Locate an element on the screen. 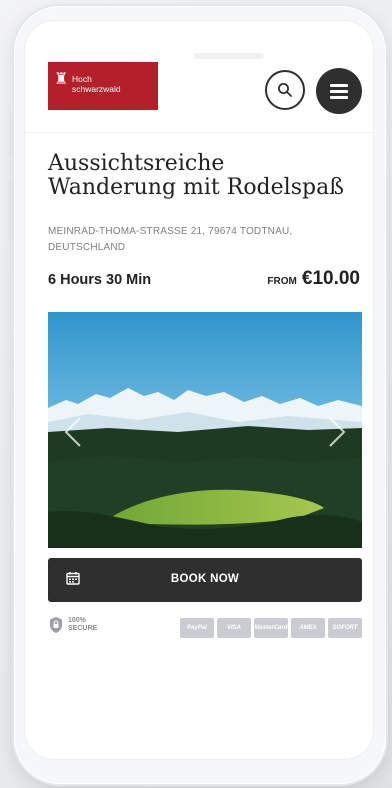 The height and width of the screenshot is (788, 392). secure-line1: 100% is located at coordinates (77, 620).